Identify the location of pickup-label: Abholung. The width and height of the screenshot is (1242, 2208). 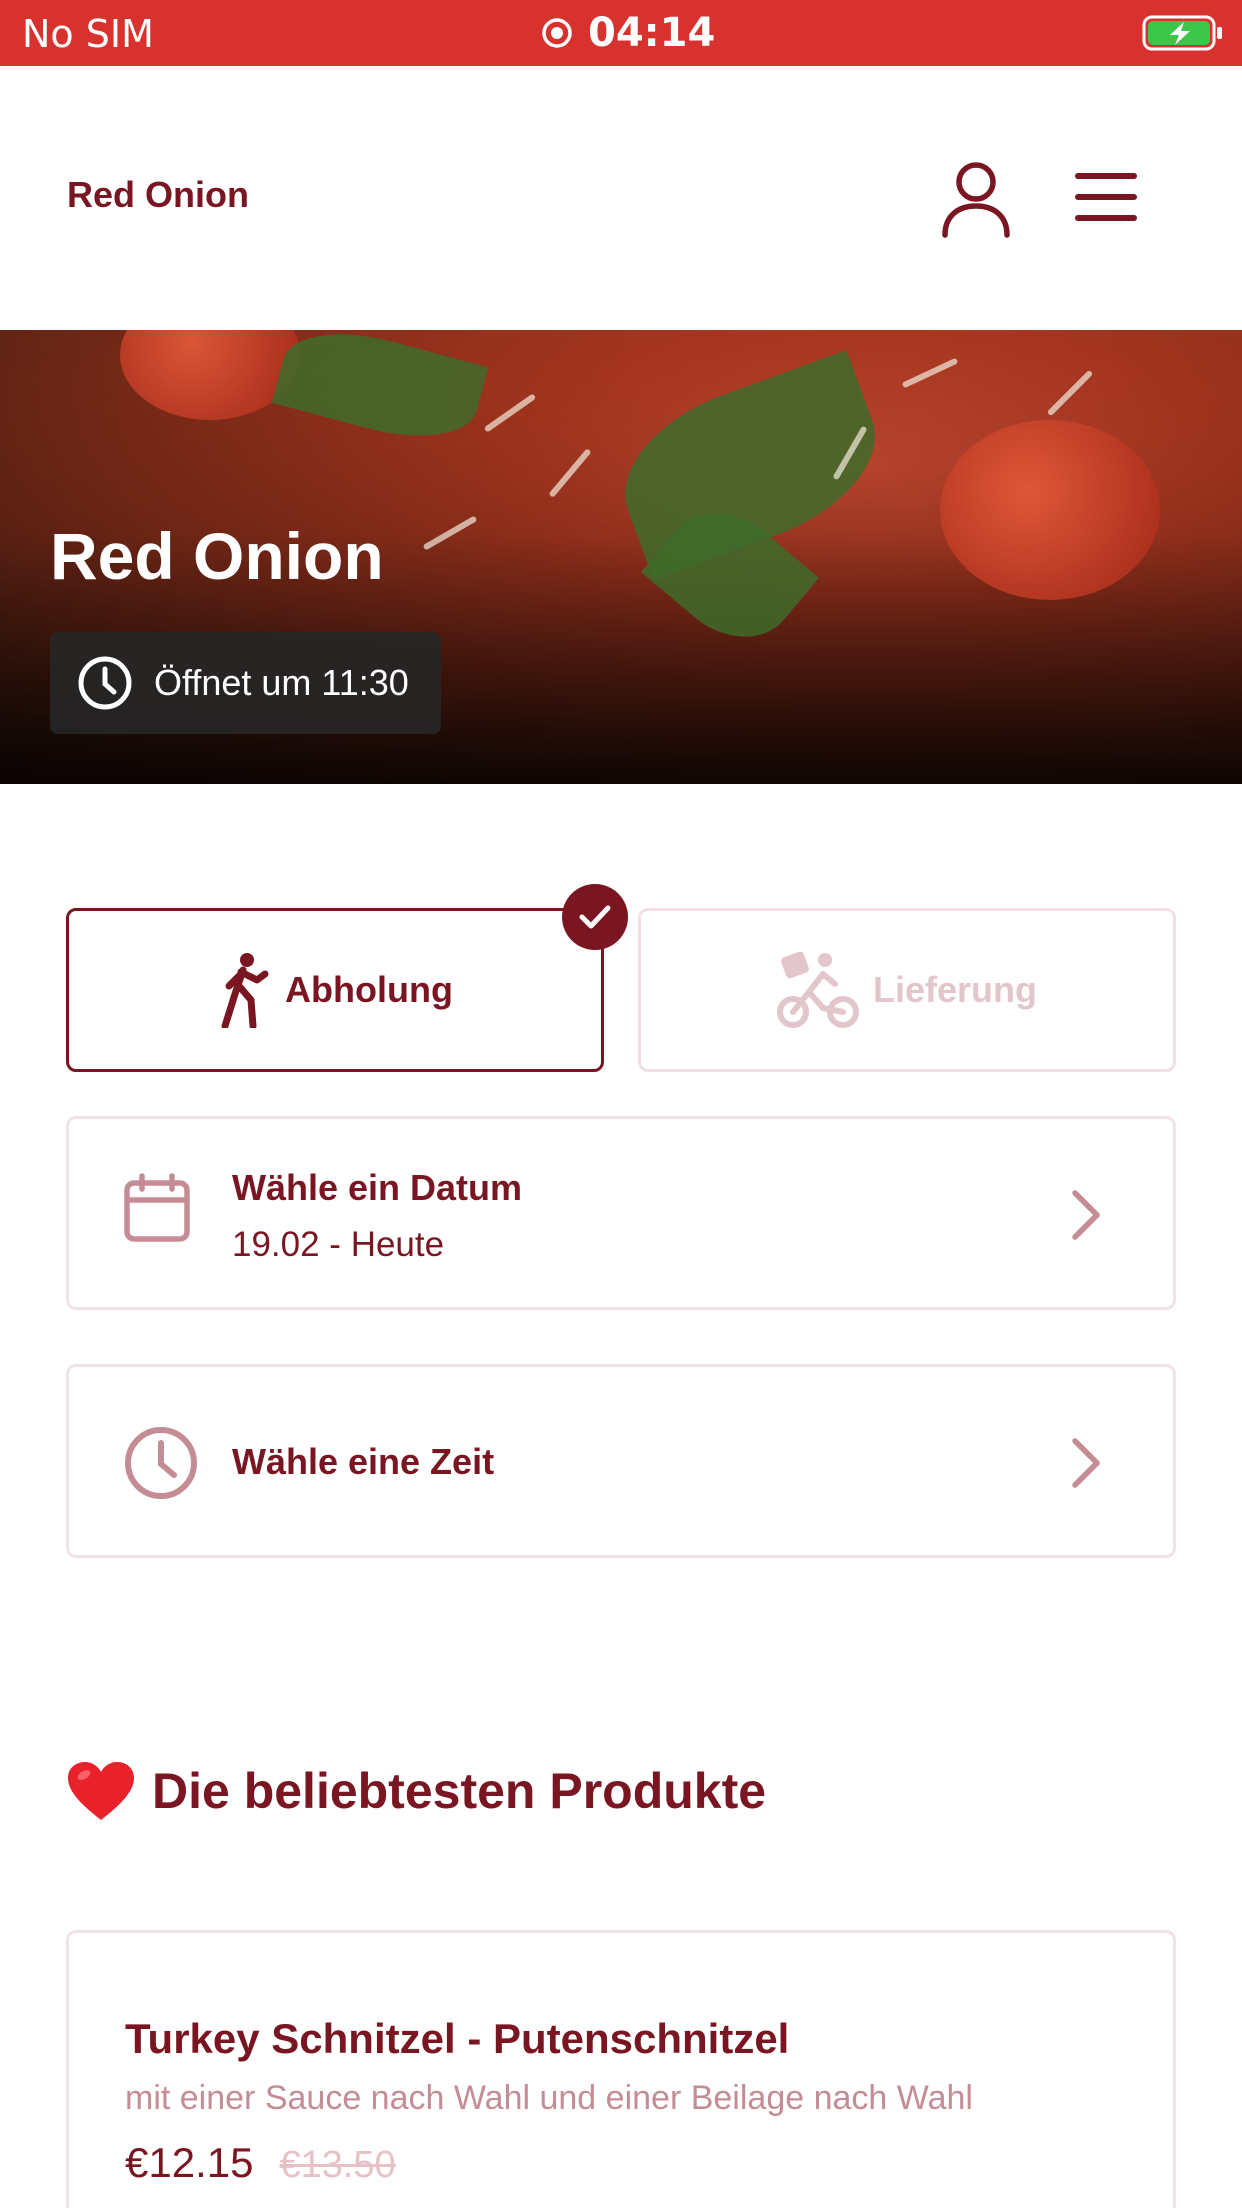
(369, 989).